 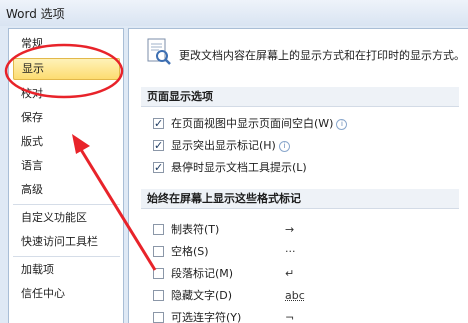 I want to click on hidden-text-symbol: abc, so click(x=295, y=295).